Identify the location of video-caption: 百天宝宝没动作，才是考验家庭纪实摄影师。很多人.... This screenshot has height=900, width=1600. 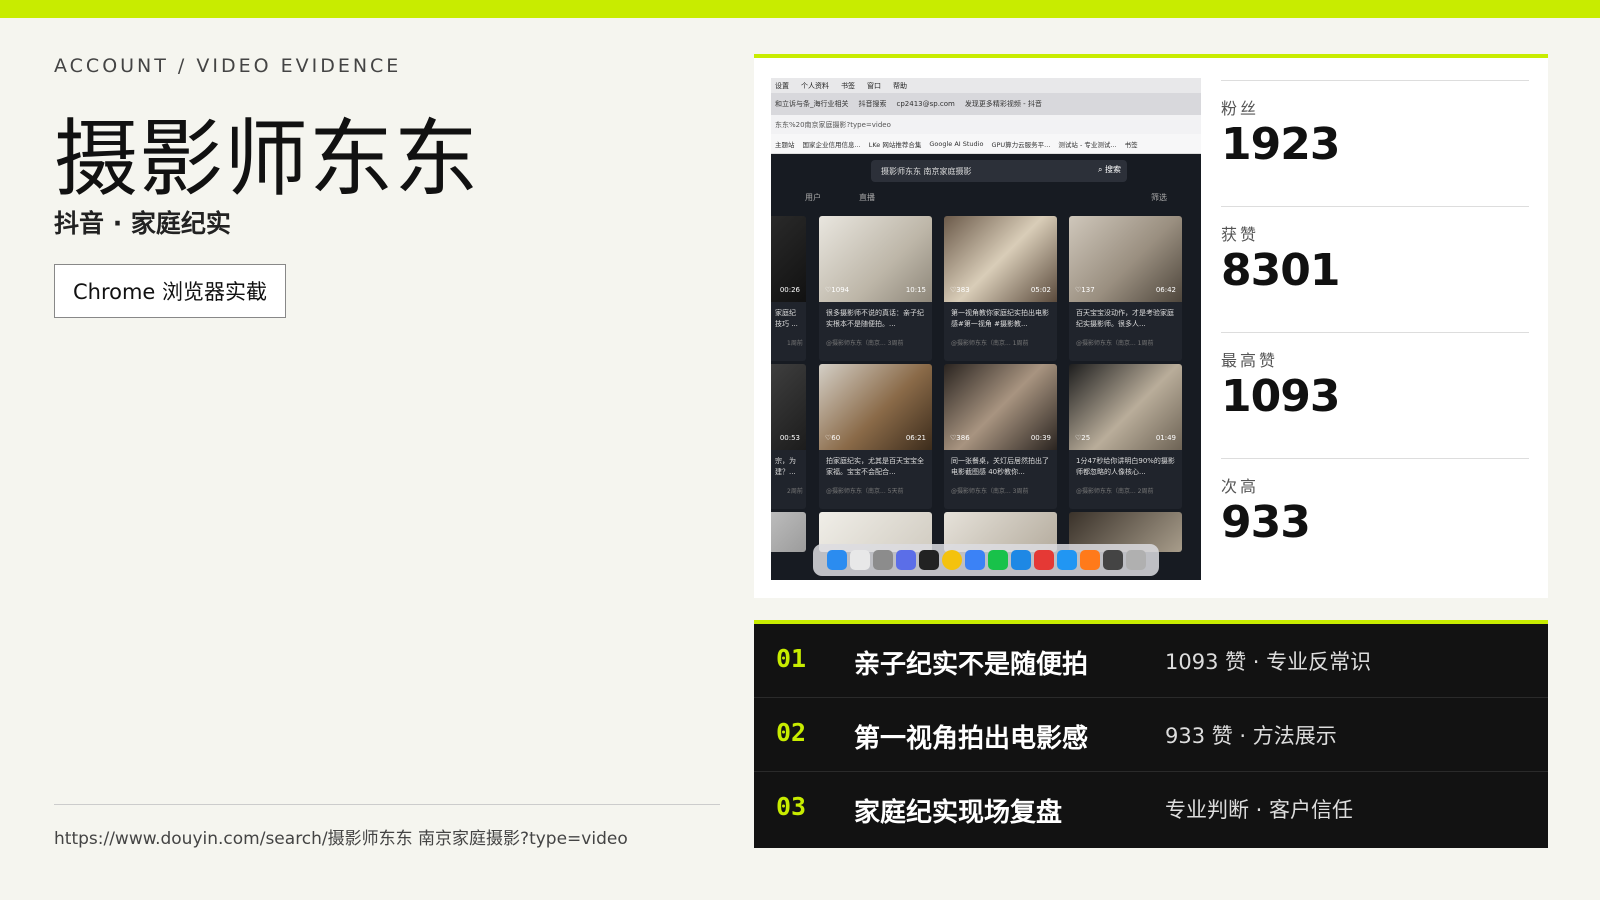
(1125, 318).